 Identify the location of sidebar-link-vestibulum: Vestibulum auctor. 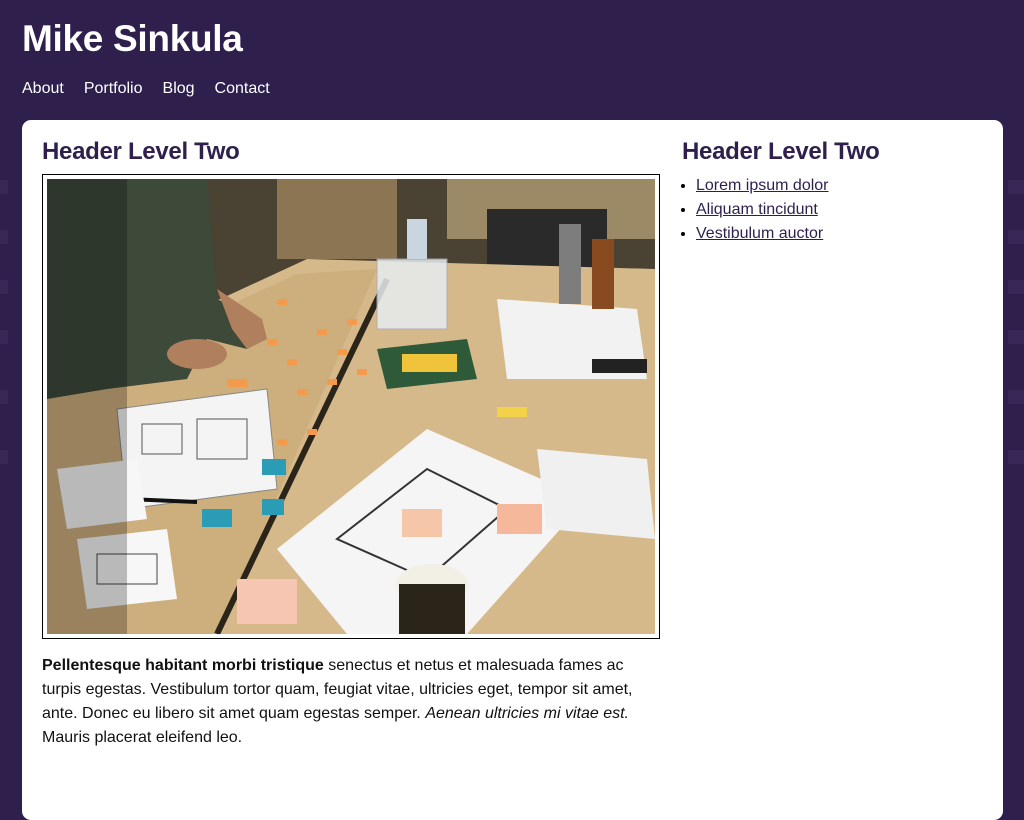
(759, 233).